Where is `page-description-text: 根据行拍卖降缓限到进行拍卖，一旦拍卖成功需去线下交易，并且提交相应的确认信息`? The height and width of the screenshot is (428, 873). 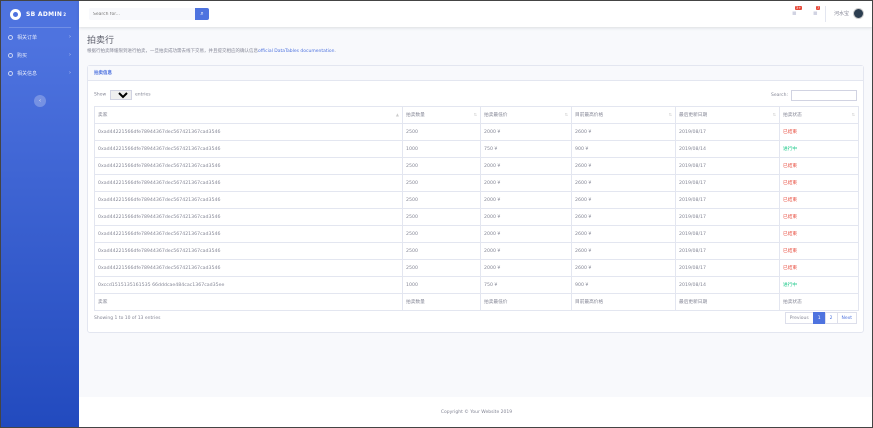 page-description-text: 根据行拍卖降缓限到进行拍卖，一旦拍卖成功需去线下交易，并且提交相应的确认信息 is located at coordinates (172, 51).